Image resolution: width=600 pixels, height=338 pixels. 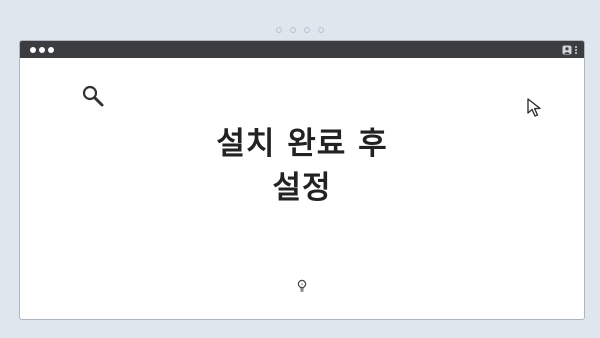 I want to click on cursor-arrow-icon, so click(x=534, y=107).